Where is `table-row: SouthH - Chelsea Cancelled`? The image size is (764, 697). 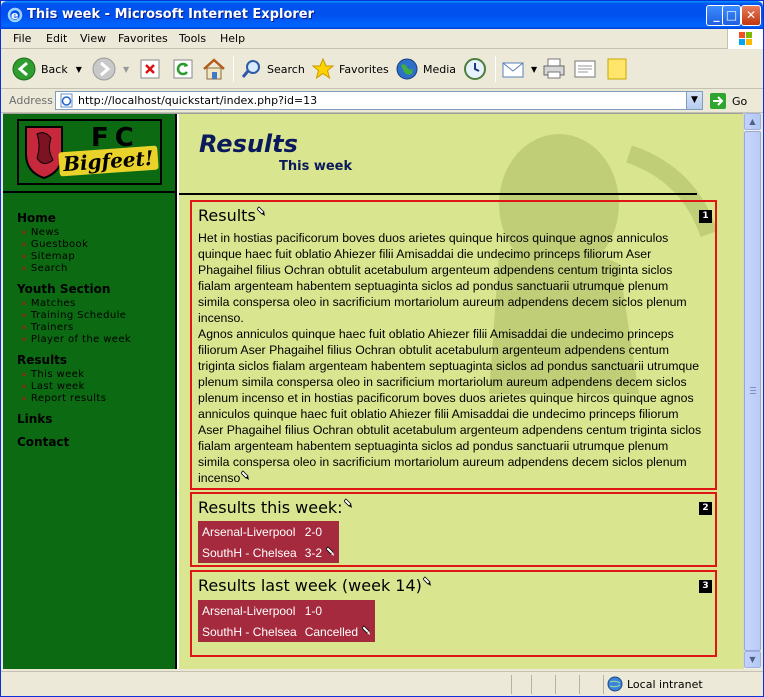
table-row: SouthH - Chelsea Cancelled is located at coordinates (286, 631).